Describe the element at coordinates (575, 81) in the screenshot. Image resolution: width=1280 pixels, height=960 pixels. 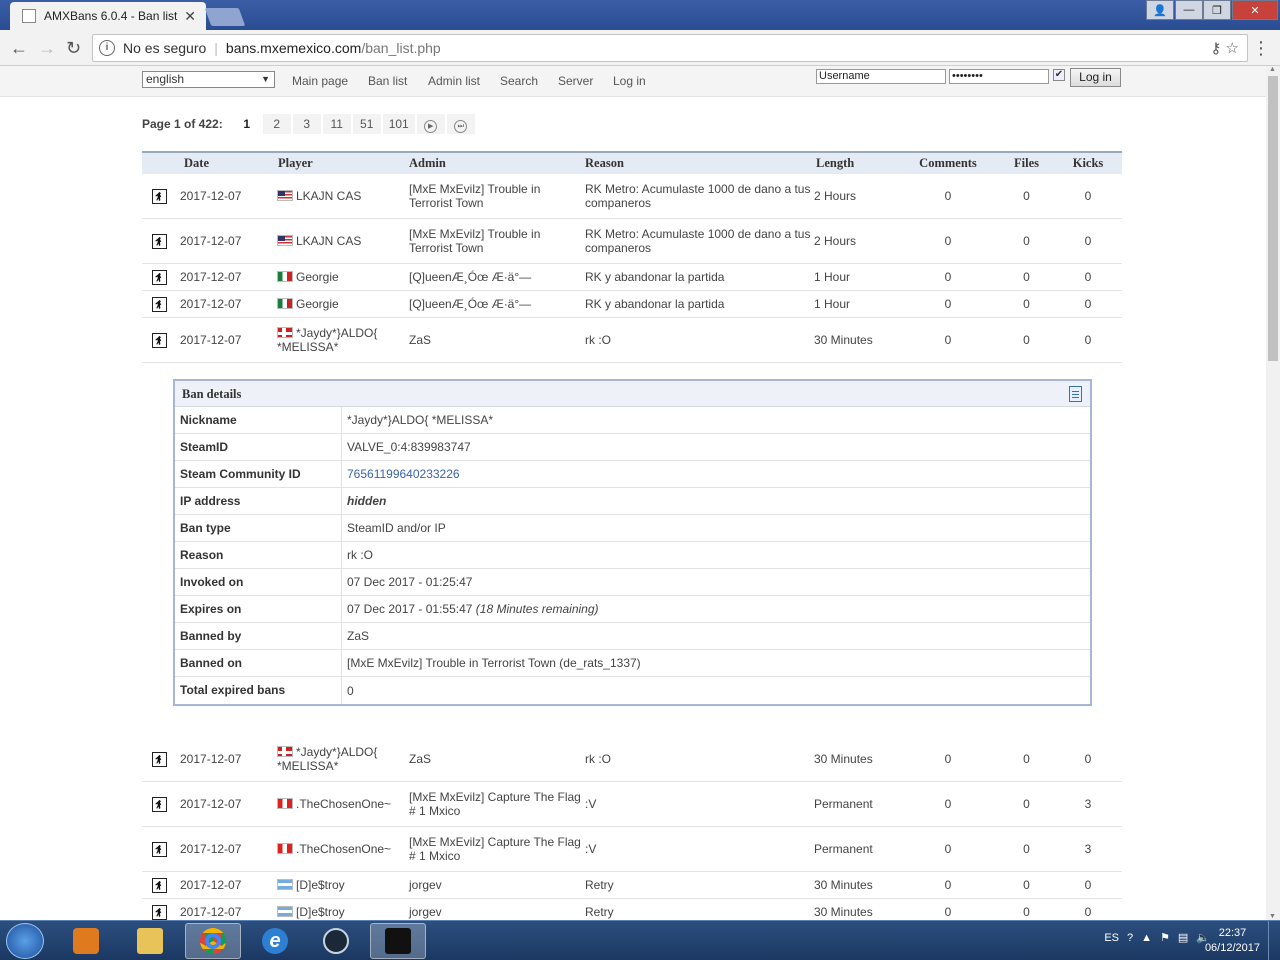
I see `nav-server: Server` at that location.